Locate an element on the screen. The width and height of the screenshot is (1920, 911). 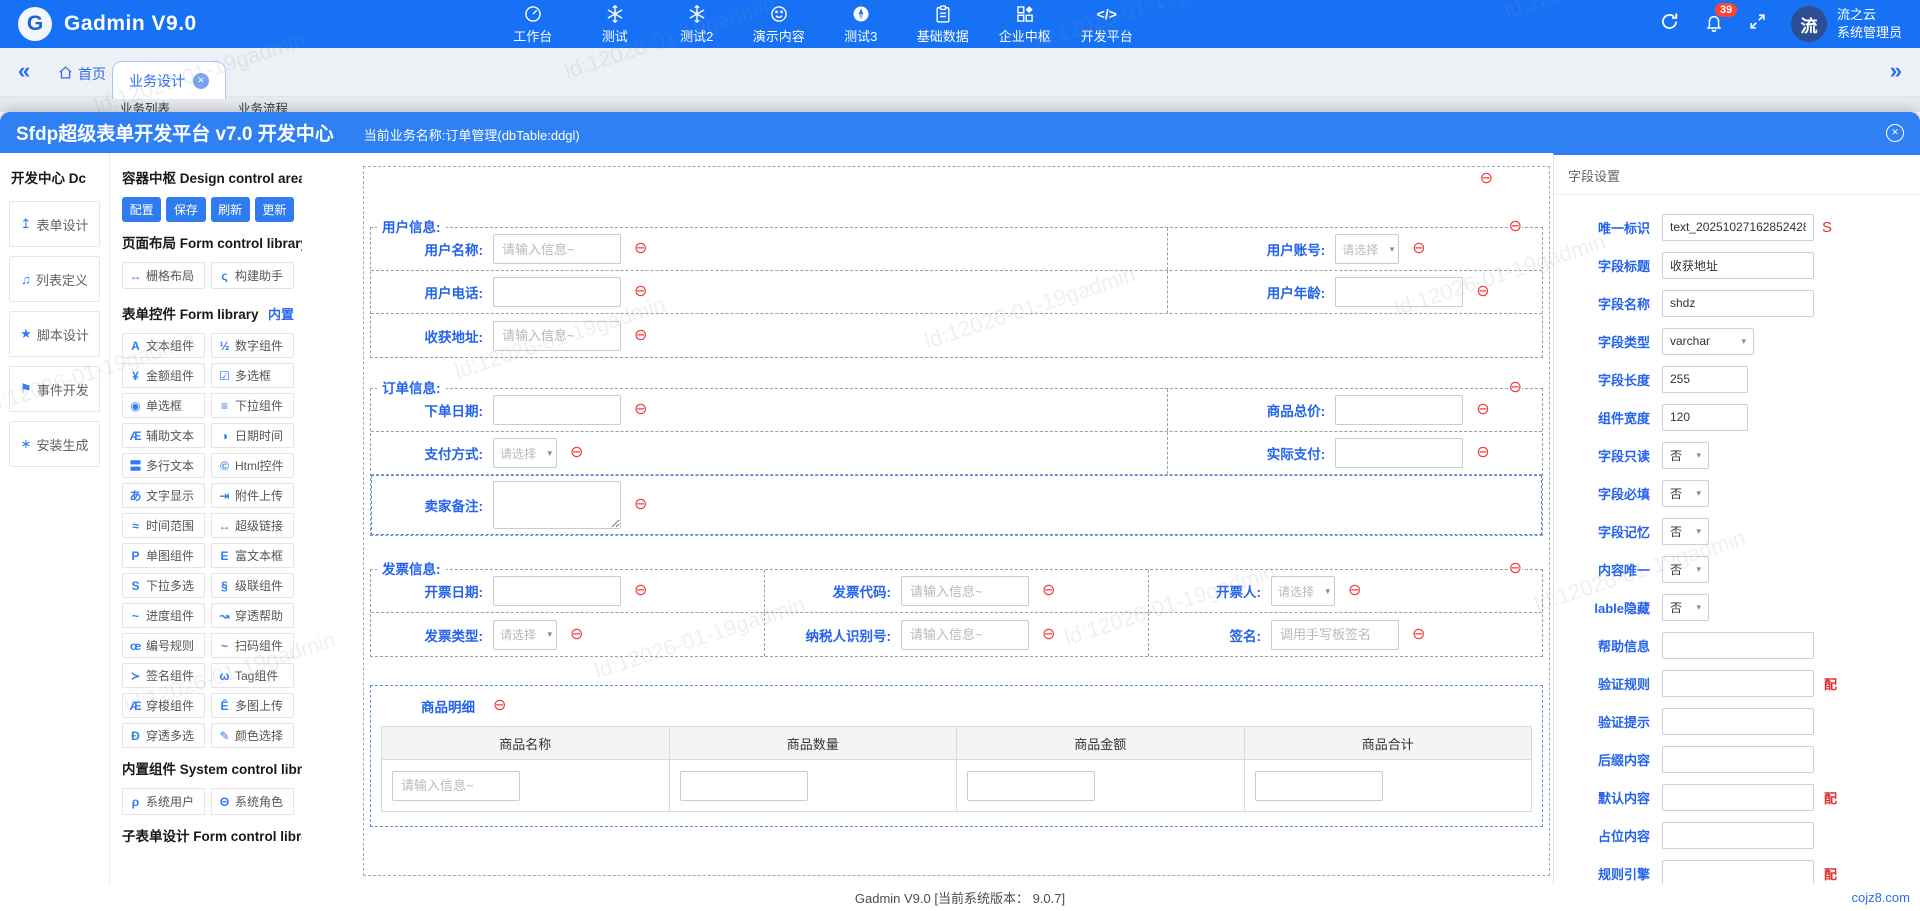
nav-item-basedata: 基础数据 is located at coordinates (943, 24).